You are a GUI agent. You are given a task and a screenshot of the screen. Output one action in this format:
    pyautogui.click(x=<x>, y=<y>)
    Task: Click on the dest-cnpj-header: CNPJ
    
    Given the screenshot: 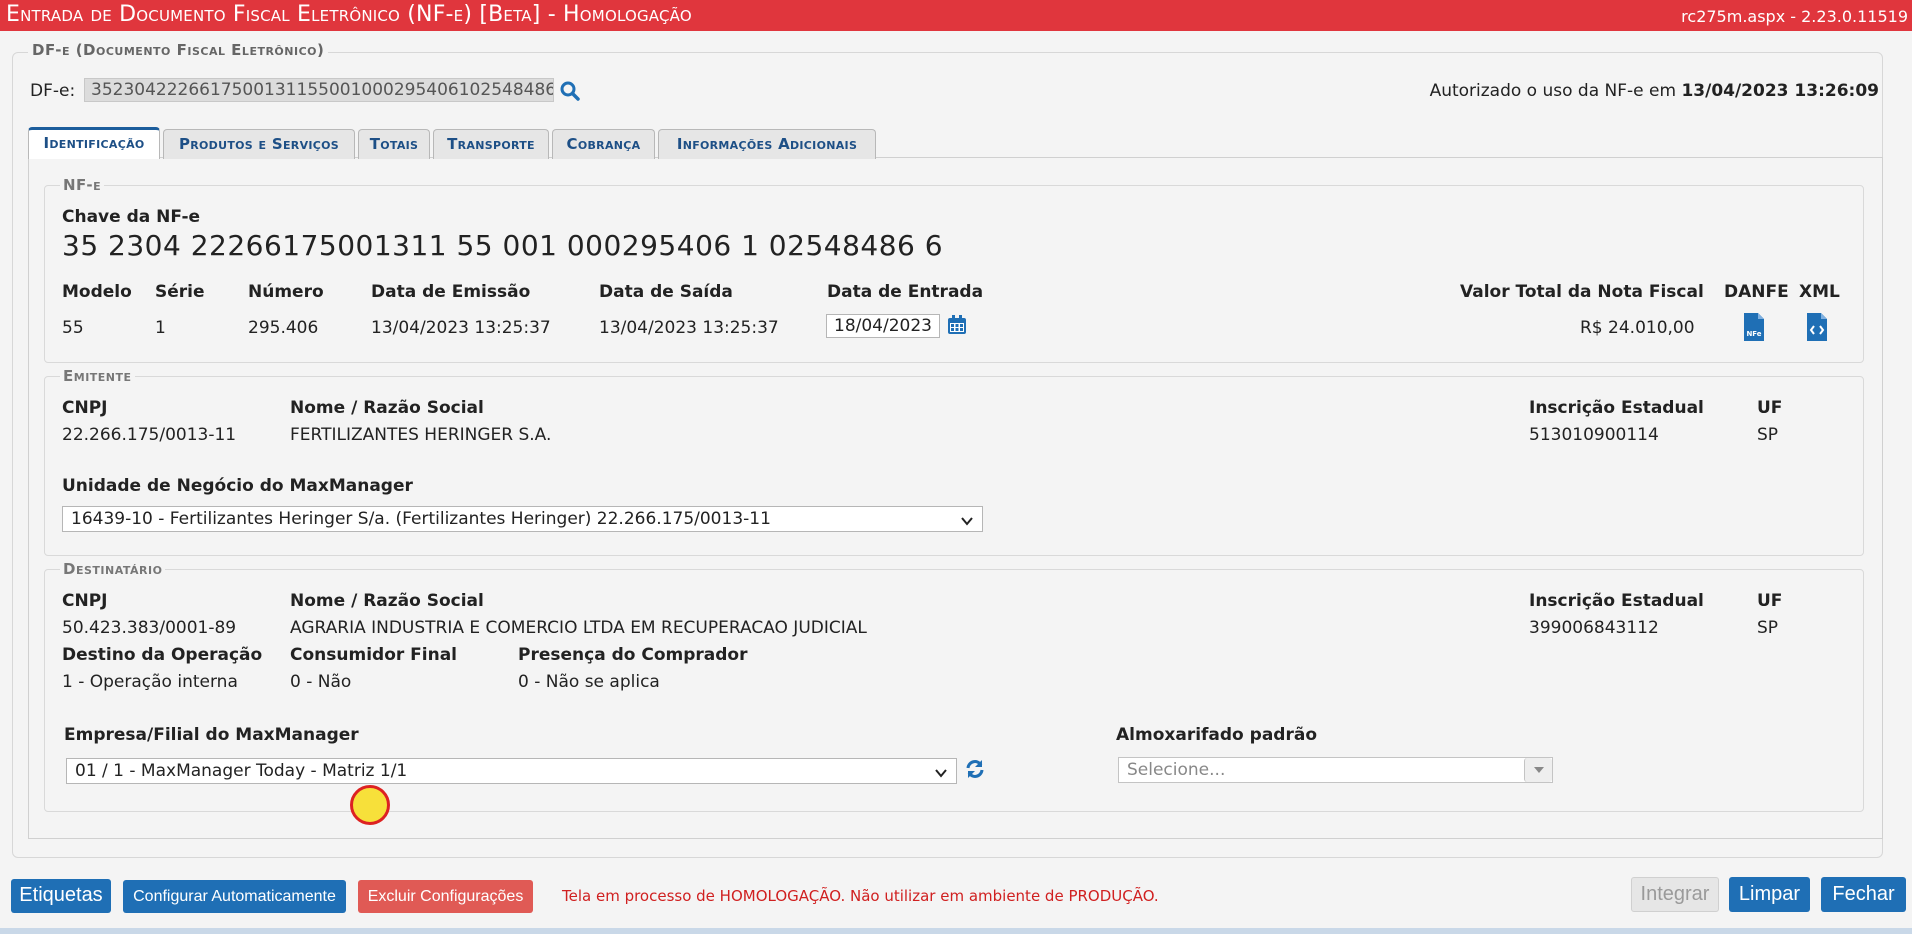 What is the action you would take?
    pyautogui.click(x=85, y=601)
    